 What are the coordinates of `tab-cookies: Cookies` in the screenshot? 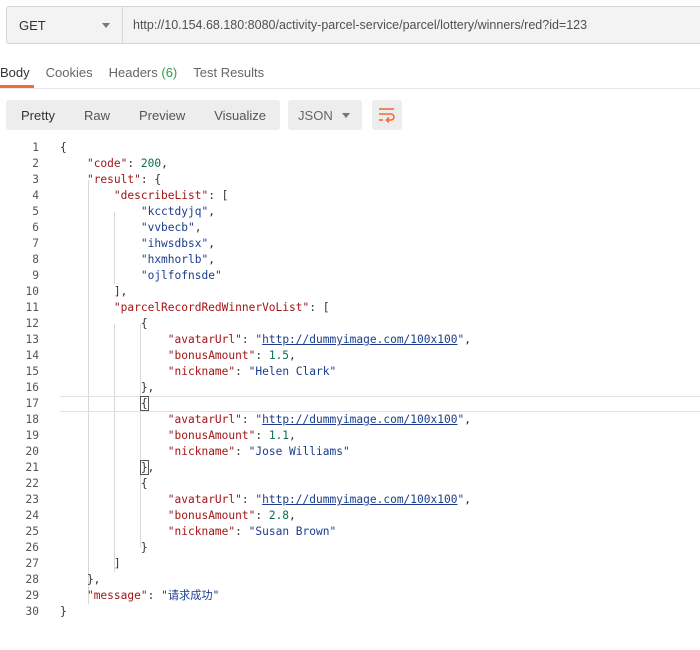 It's located at (69, 73).